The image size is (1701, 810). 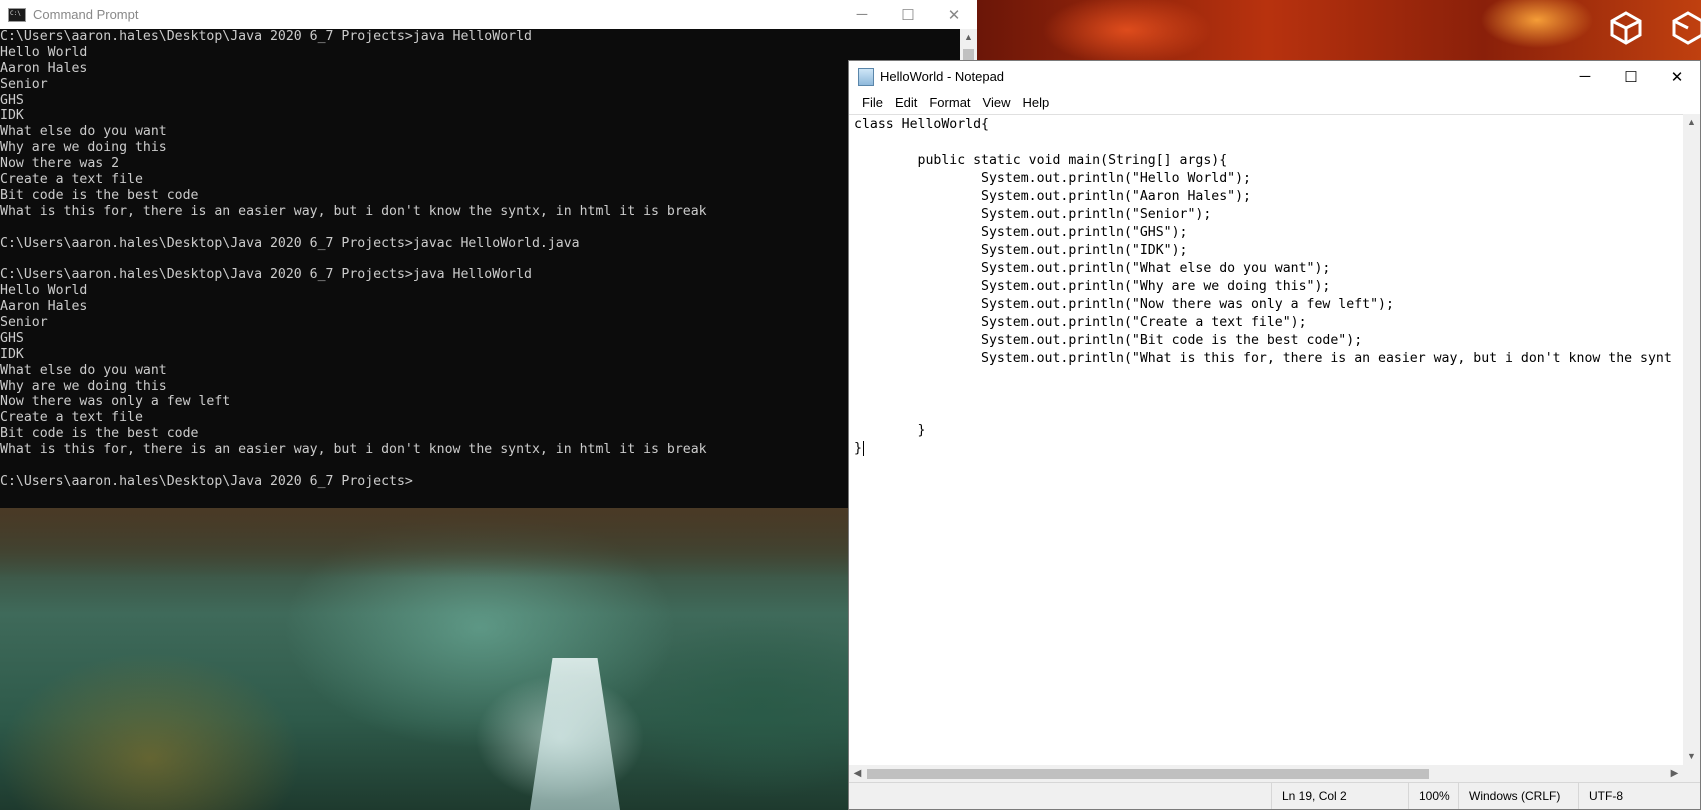 What do you see at coordinates (115, 402) in the screenshot?
I see `console-line: Now there was only a few left` at bounding box center [115, 402].